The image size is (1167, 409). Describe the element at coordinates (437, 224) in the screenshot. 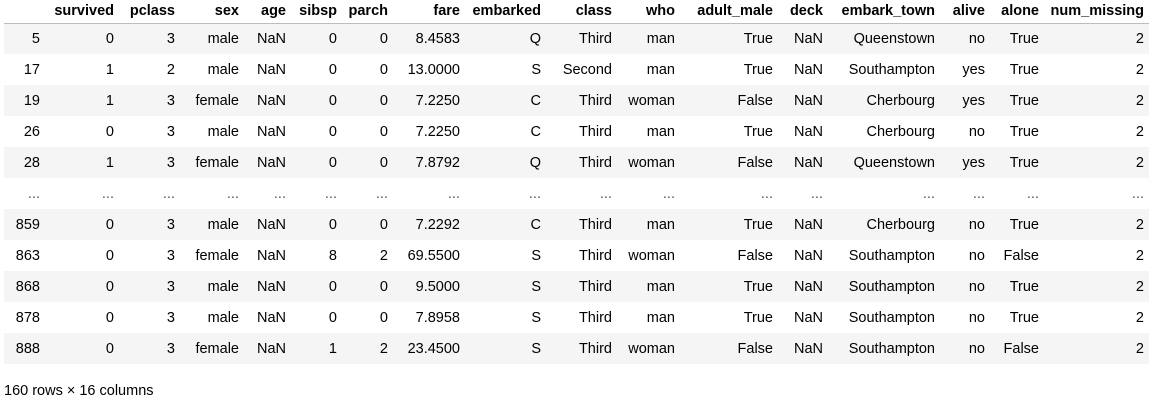

I see `table-cell: 7.2292` at that location.